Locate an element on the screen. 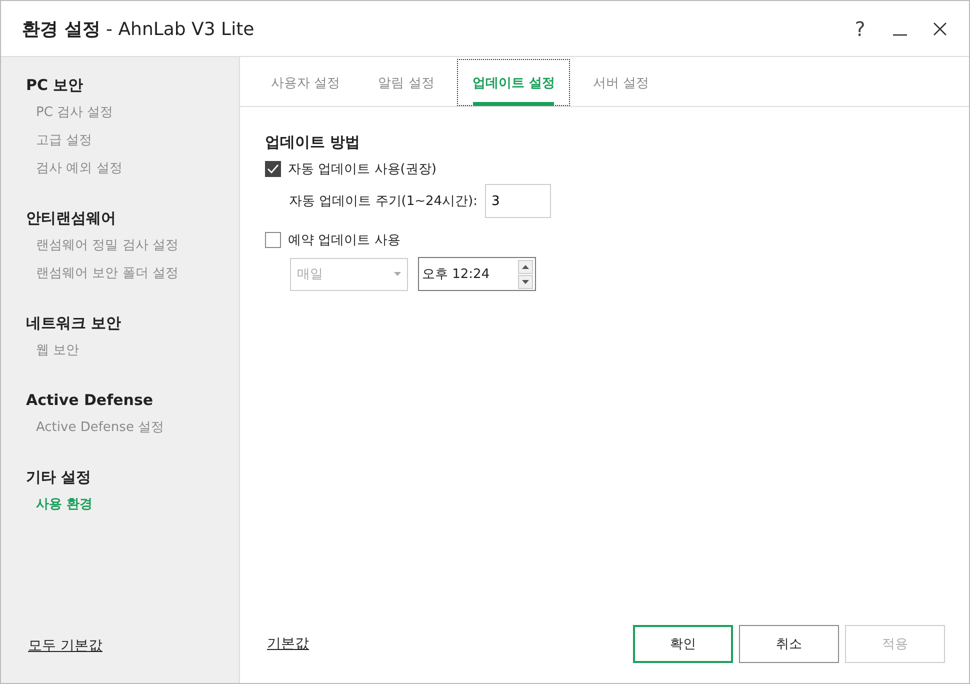 The width and height of the screenshot is (970, 684). interval-label: 자동 업데이트 주기(1~24시간): is located at coordinates (383, 201).